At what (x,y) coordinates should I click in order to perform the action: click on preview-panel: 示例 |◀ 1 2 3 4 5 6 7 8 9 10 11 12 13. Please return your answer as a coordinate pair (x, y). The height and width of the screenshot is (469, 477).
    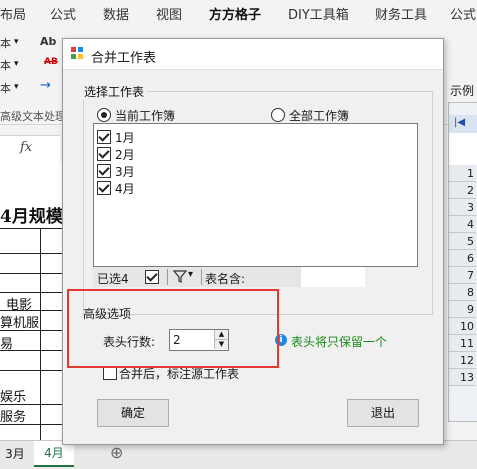
    Looking at the image, I should click on (460, 251).